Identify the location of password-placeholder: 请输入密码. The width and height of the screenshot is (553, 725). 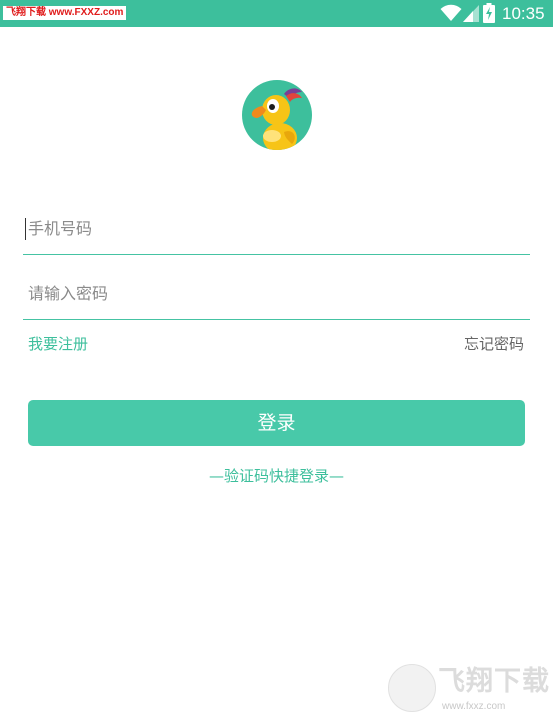
(68, 293).